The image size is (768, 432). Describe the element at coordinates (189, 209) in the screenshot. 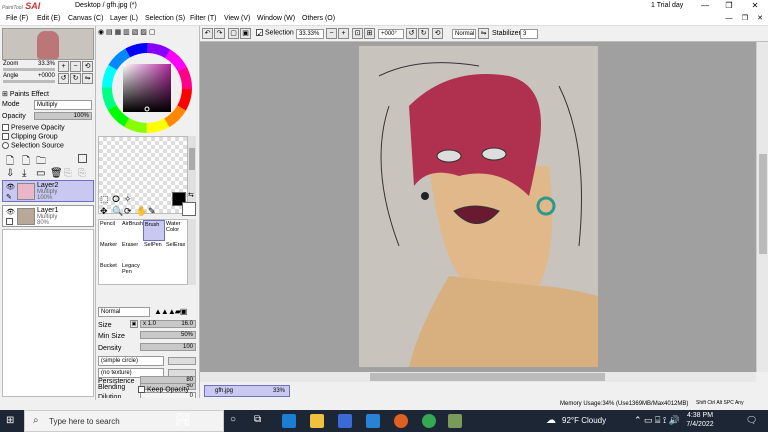

I see `secondary-color-swatch` at that location.